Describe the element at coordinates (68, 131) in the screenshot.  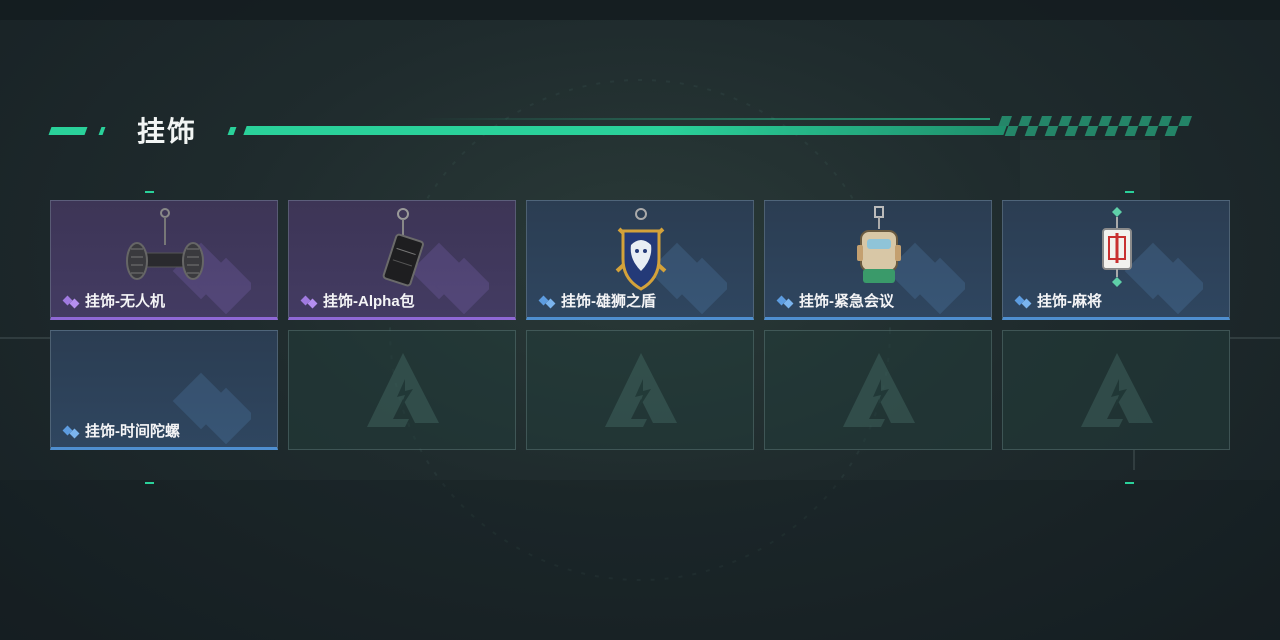
I see `header-accent-dash` at that location.